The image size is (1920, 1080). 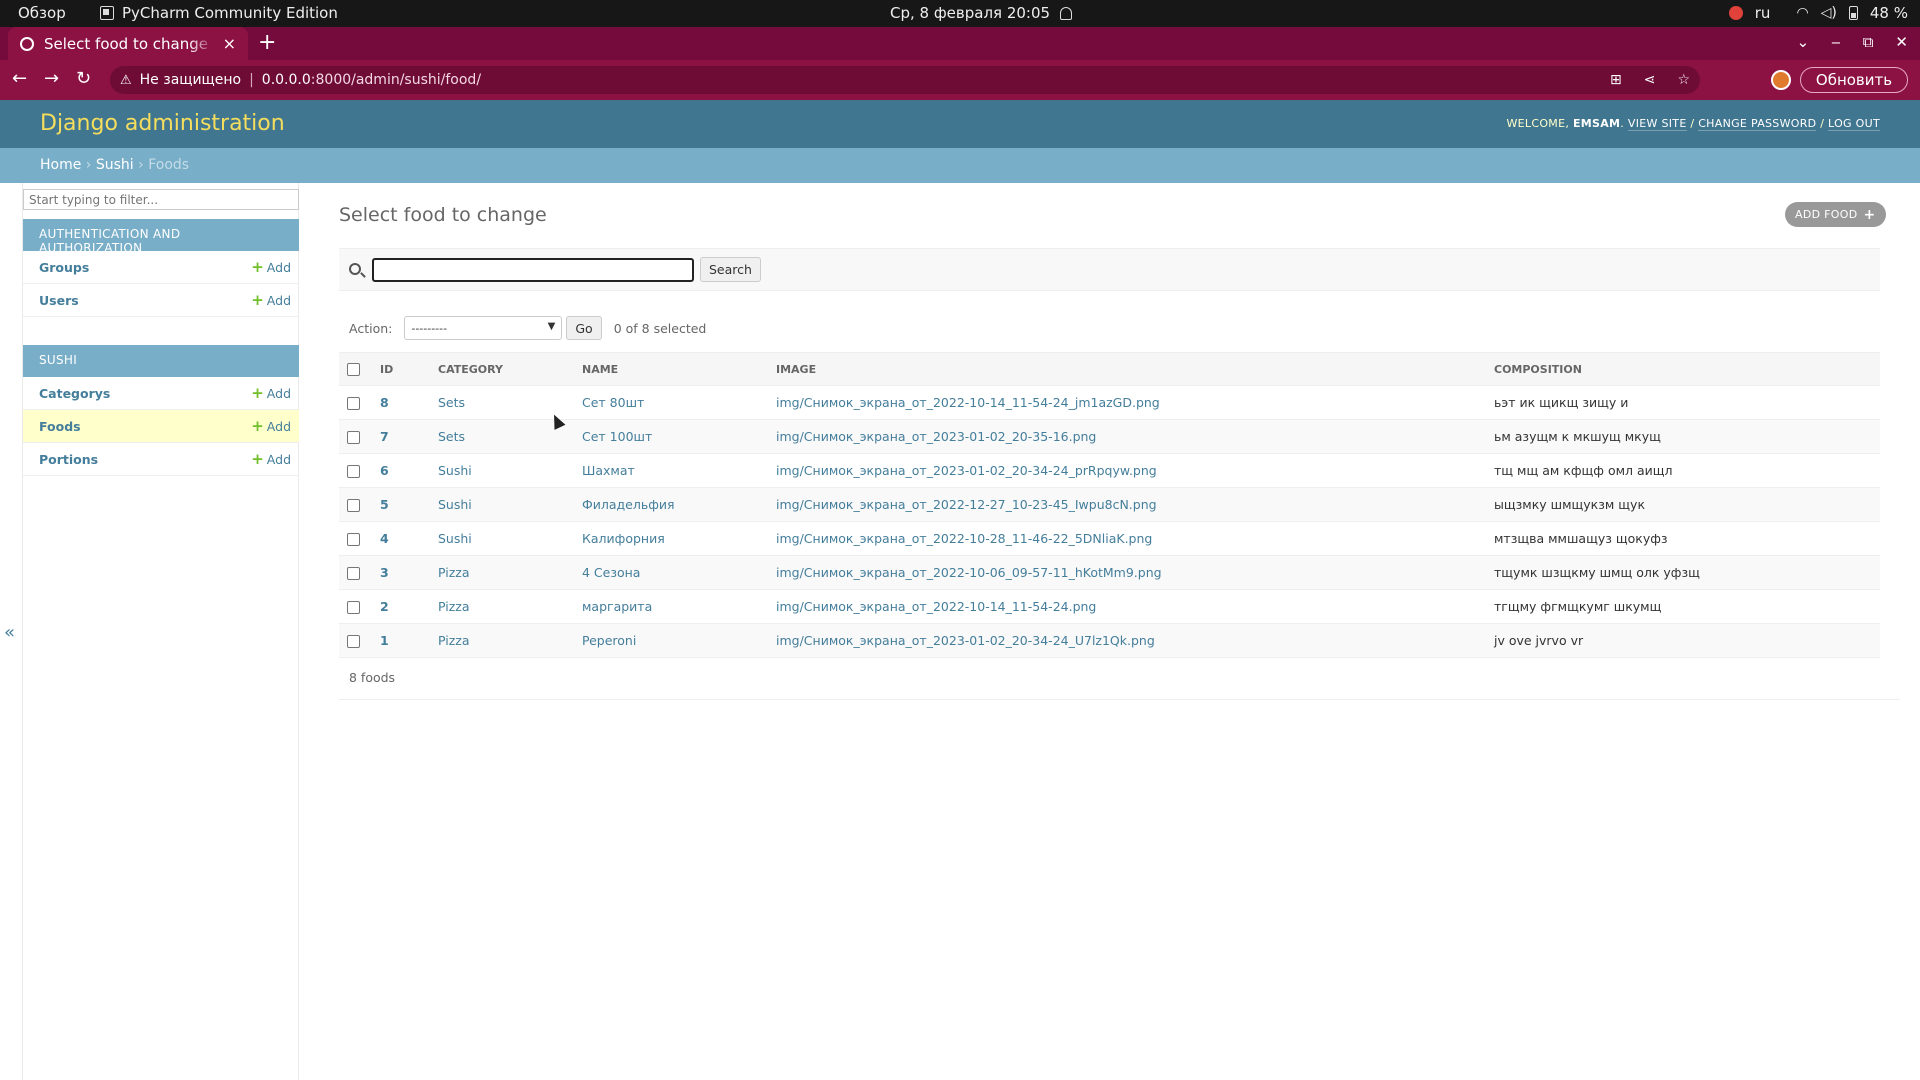 I want to click on maximize-icon: ⧉, so click(x=1868, y=42).